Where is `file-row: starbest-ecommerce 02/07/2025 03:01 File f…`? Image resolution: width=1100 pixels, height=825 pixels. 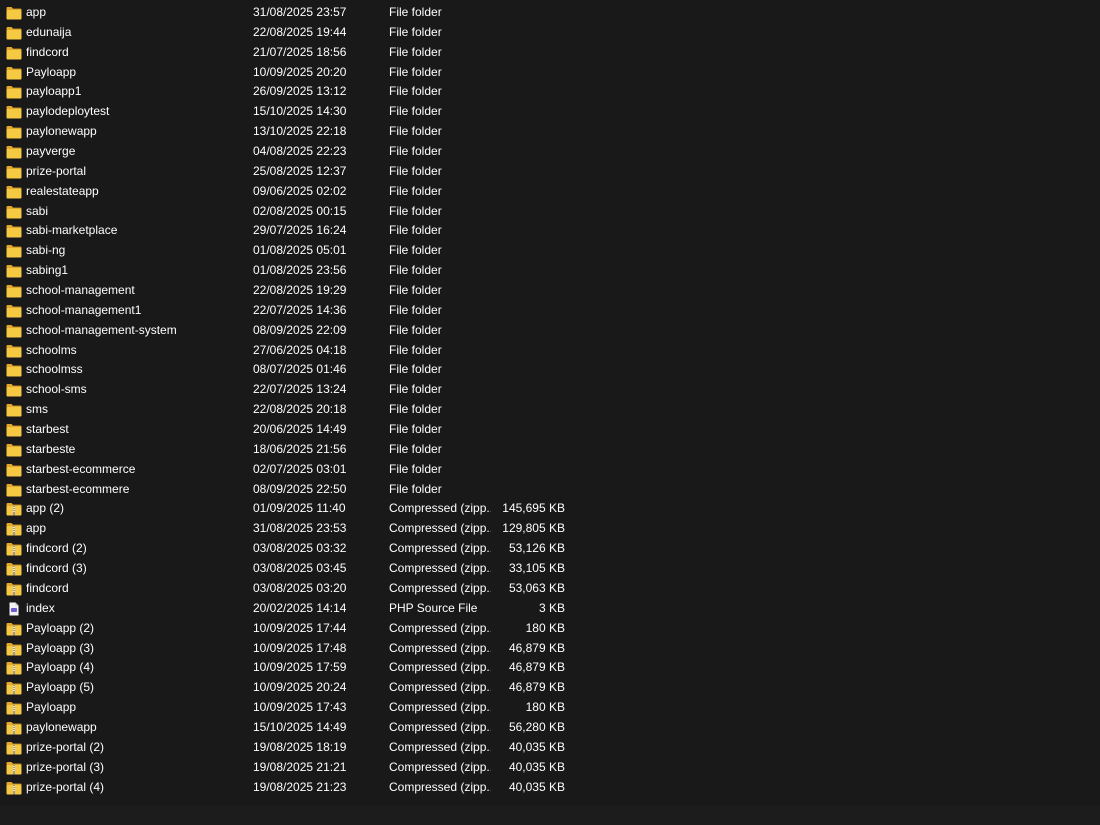 file-row: starbest-ecommerce 02/07/2025 03:01 File f… is located at coordinates (550, 470).